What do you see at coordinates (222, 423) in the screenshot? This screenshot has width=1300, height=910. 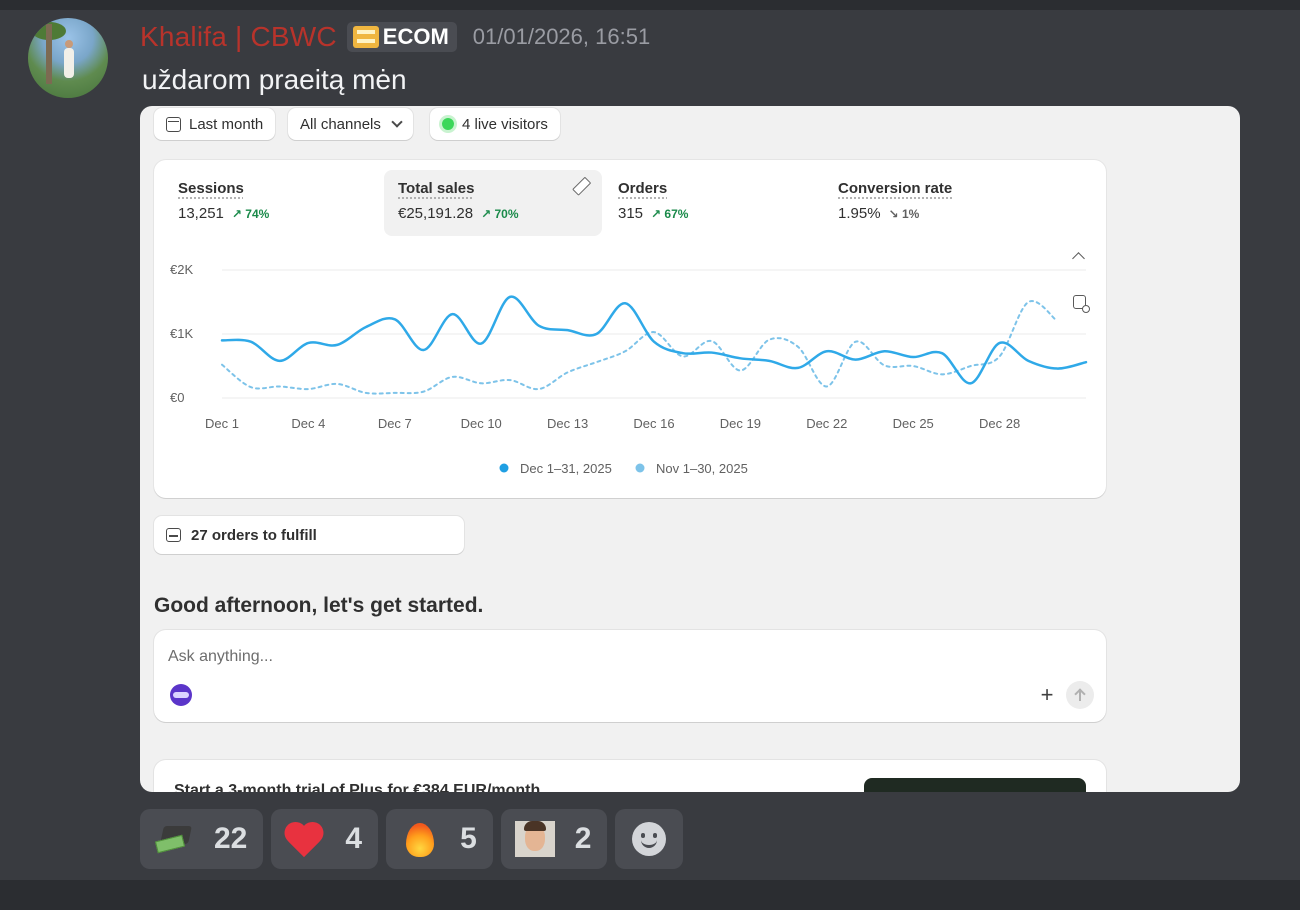 I see `x-tick-label: Dec 1` at bounding box center [222, 423].